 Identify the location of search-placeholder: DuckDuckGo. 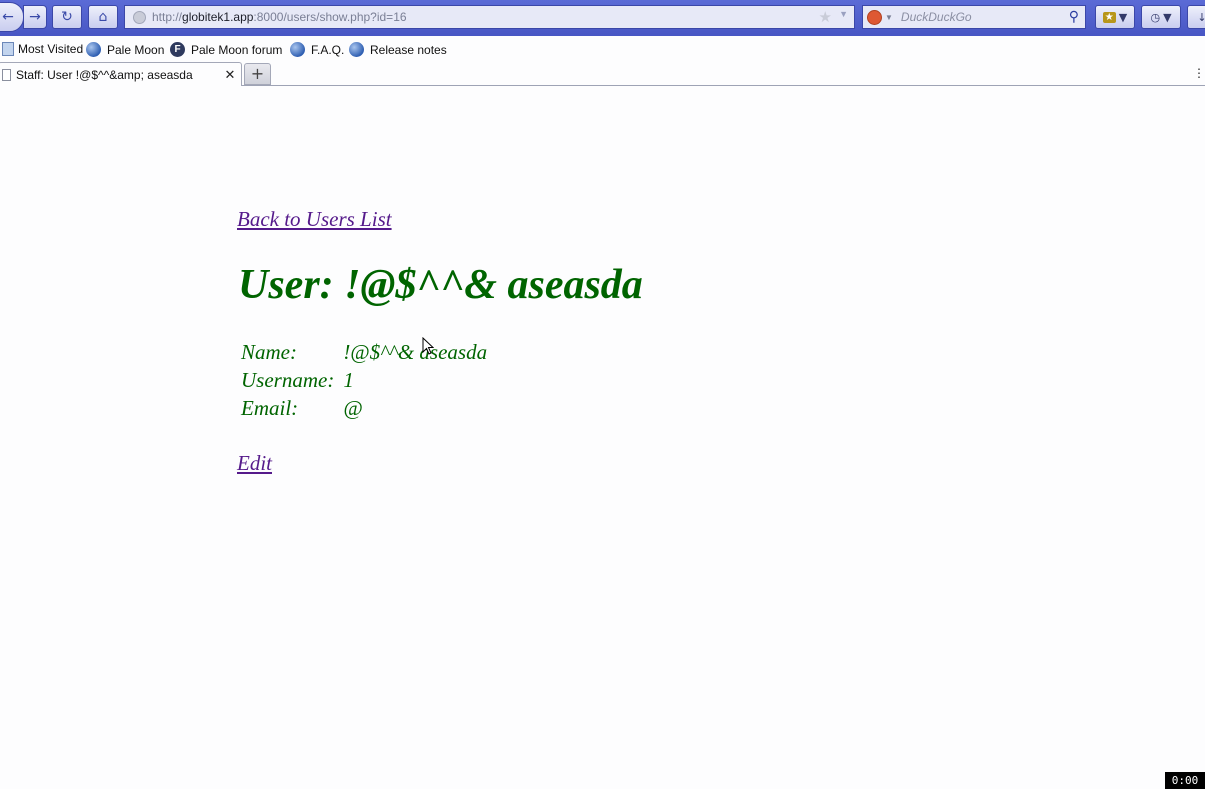
(936, 17).